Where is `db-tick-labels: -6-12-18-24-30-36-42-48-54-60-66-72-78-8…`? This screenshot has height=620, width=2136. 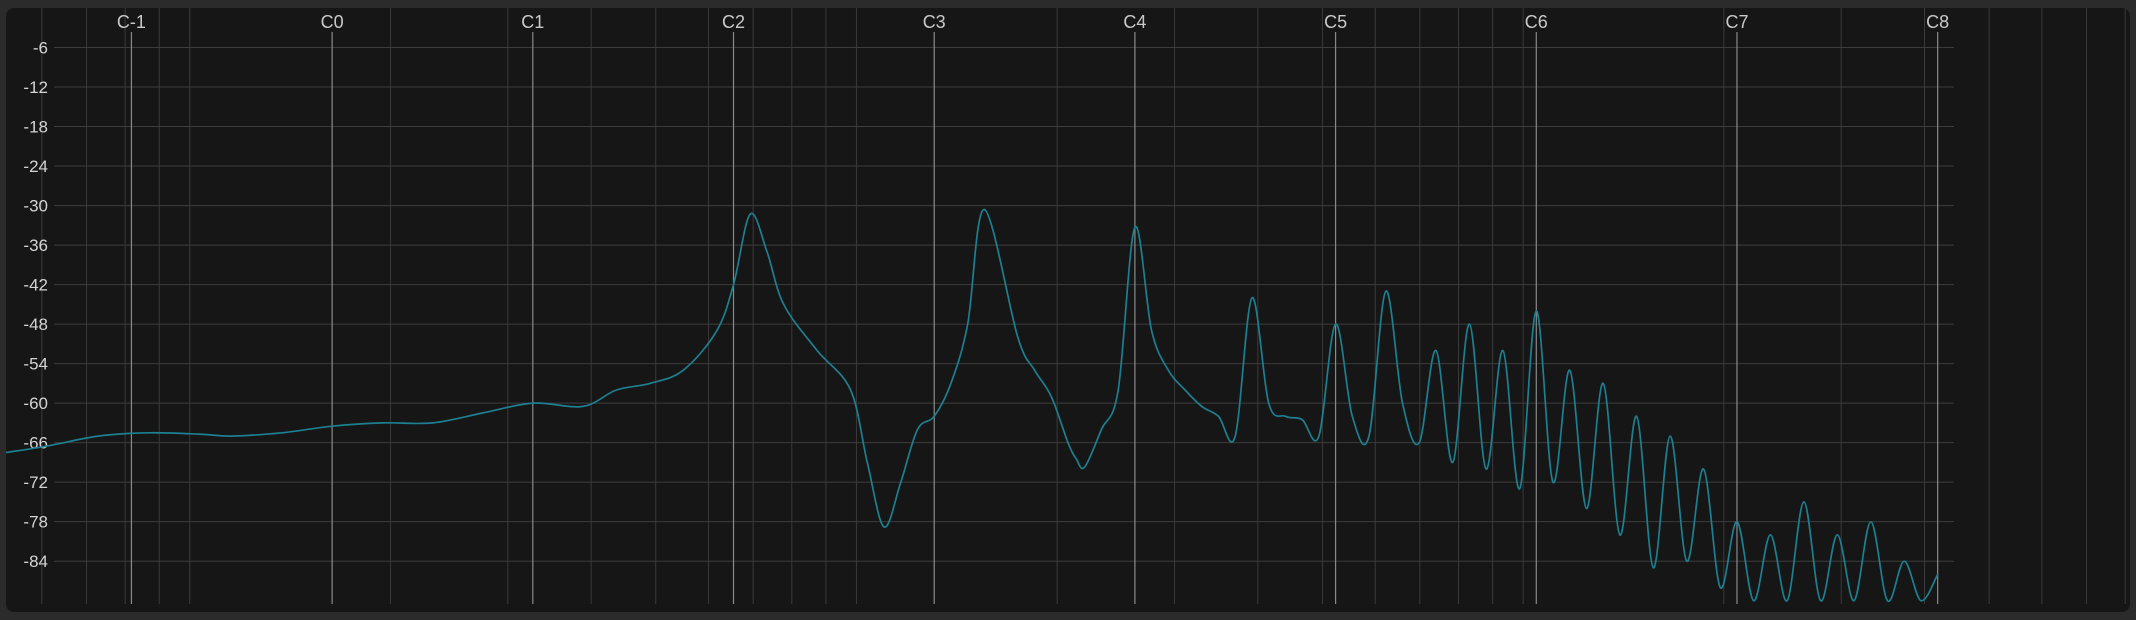
db-tick-labels: -6-12-18-24-30-36-42-48-54-60-66-72-78-8… is located at coordinates (35, 305).